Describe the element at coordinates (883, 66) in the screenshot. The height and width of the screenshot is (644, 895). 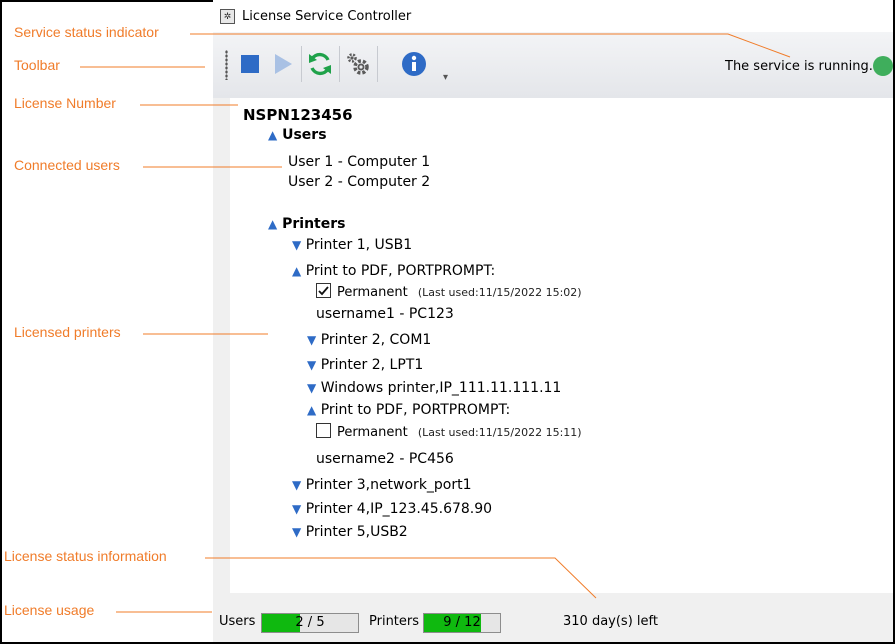
I see `service-status-indicator` at that location.